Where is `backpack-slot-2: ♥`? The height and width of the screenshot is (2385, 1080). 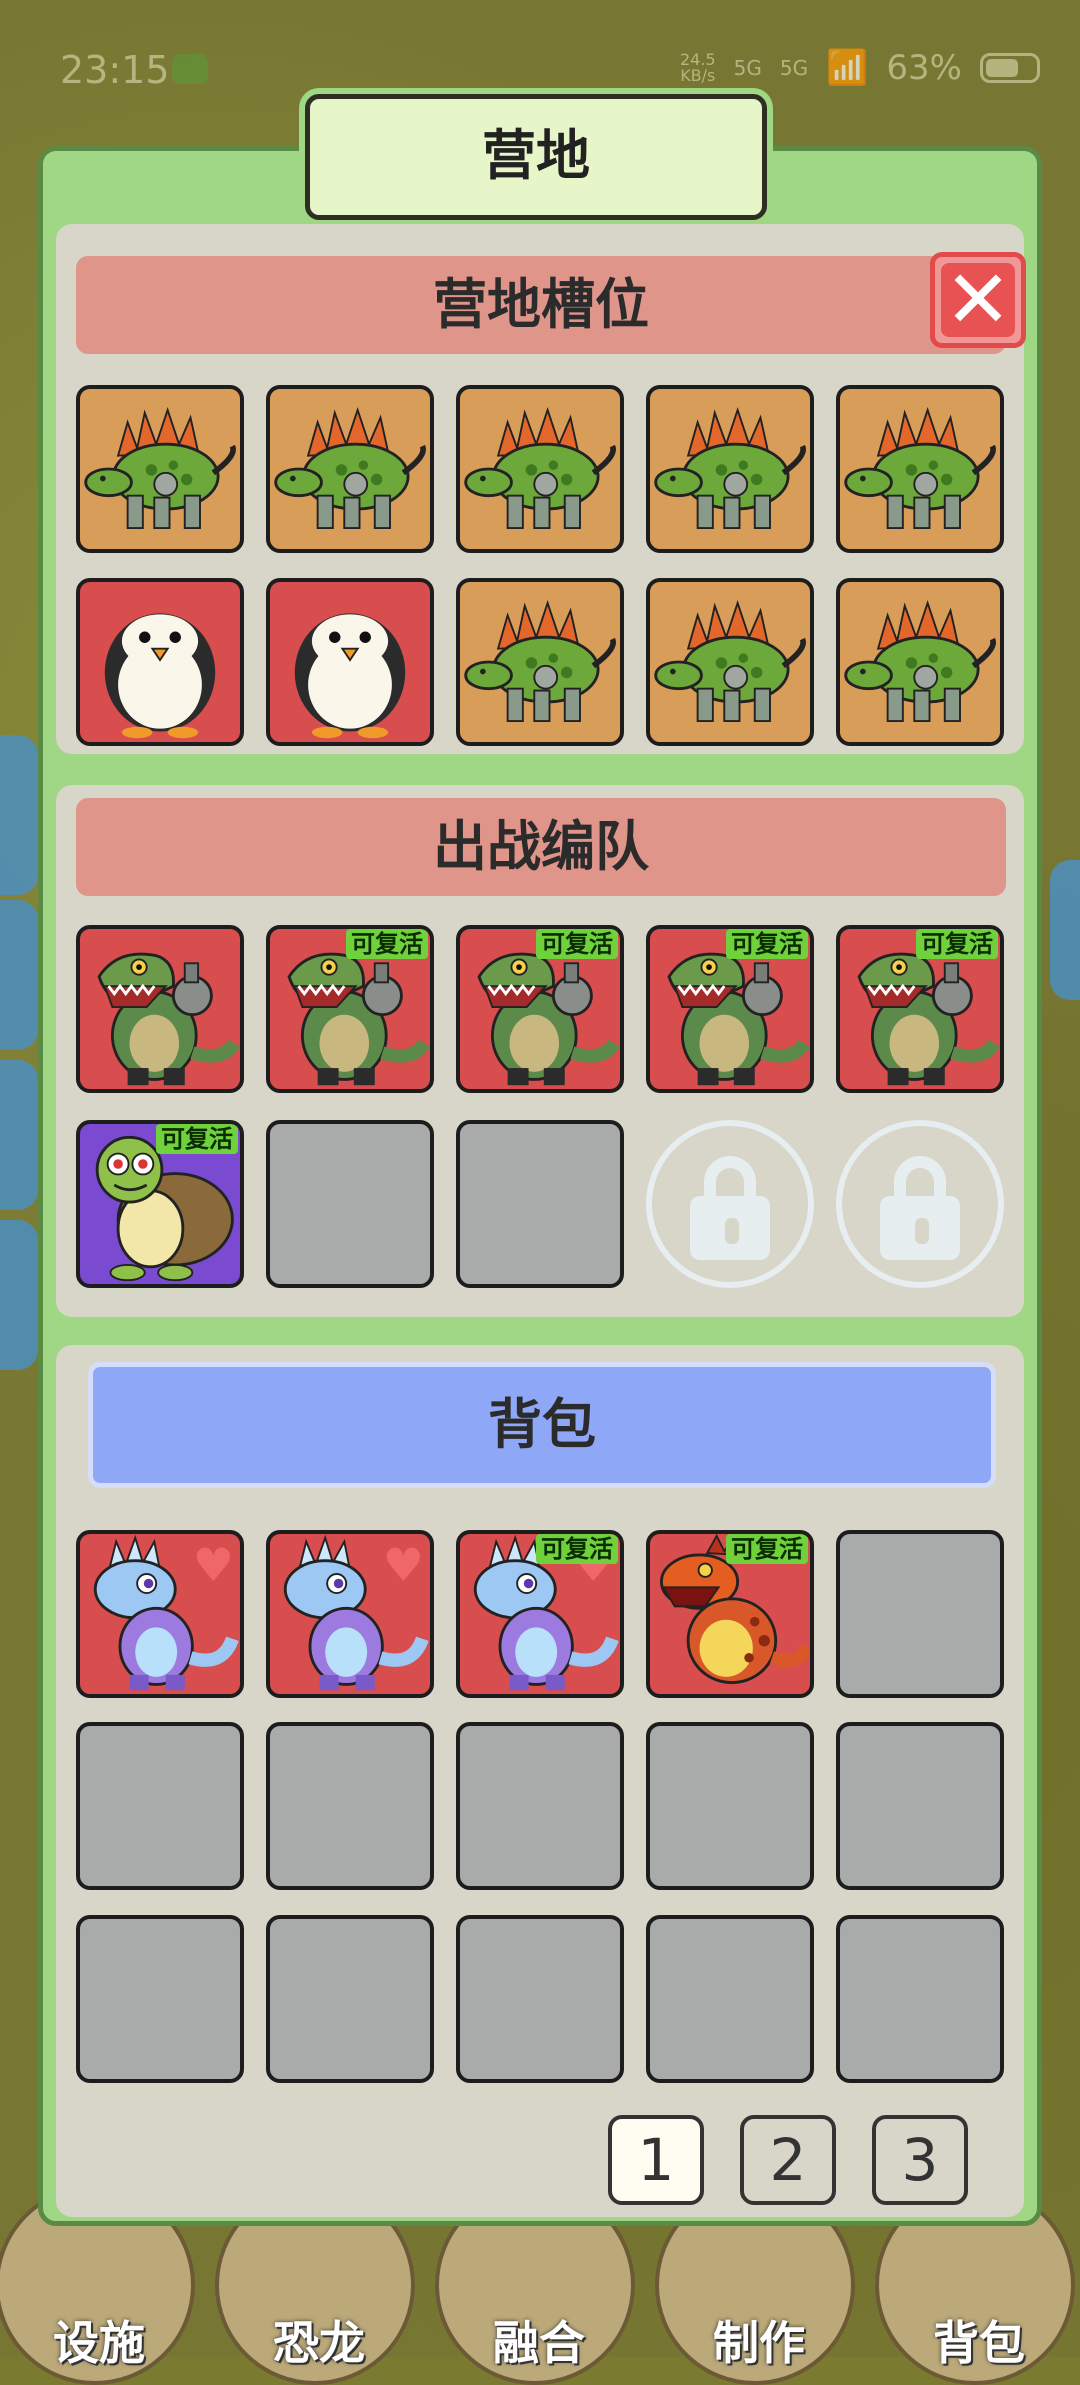 backpack-slot-2: ♥ is located at coordinates (350, 1614).